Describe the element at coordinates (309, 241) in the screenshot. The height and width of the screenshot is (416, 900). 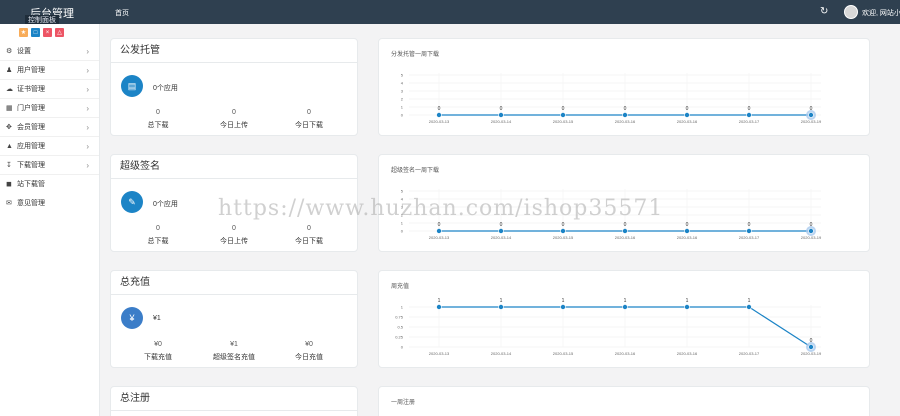
I see `stat-label: 今日下载` at that location.